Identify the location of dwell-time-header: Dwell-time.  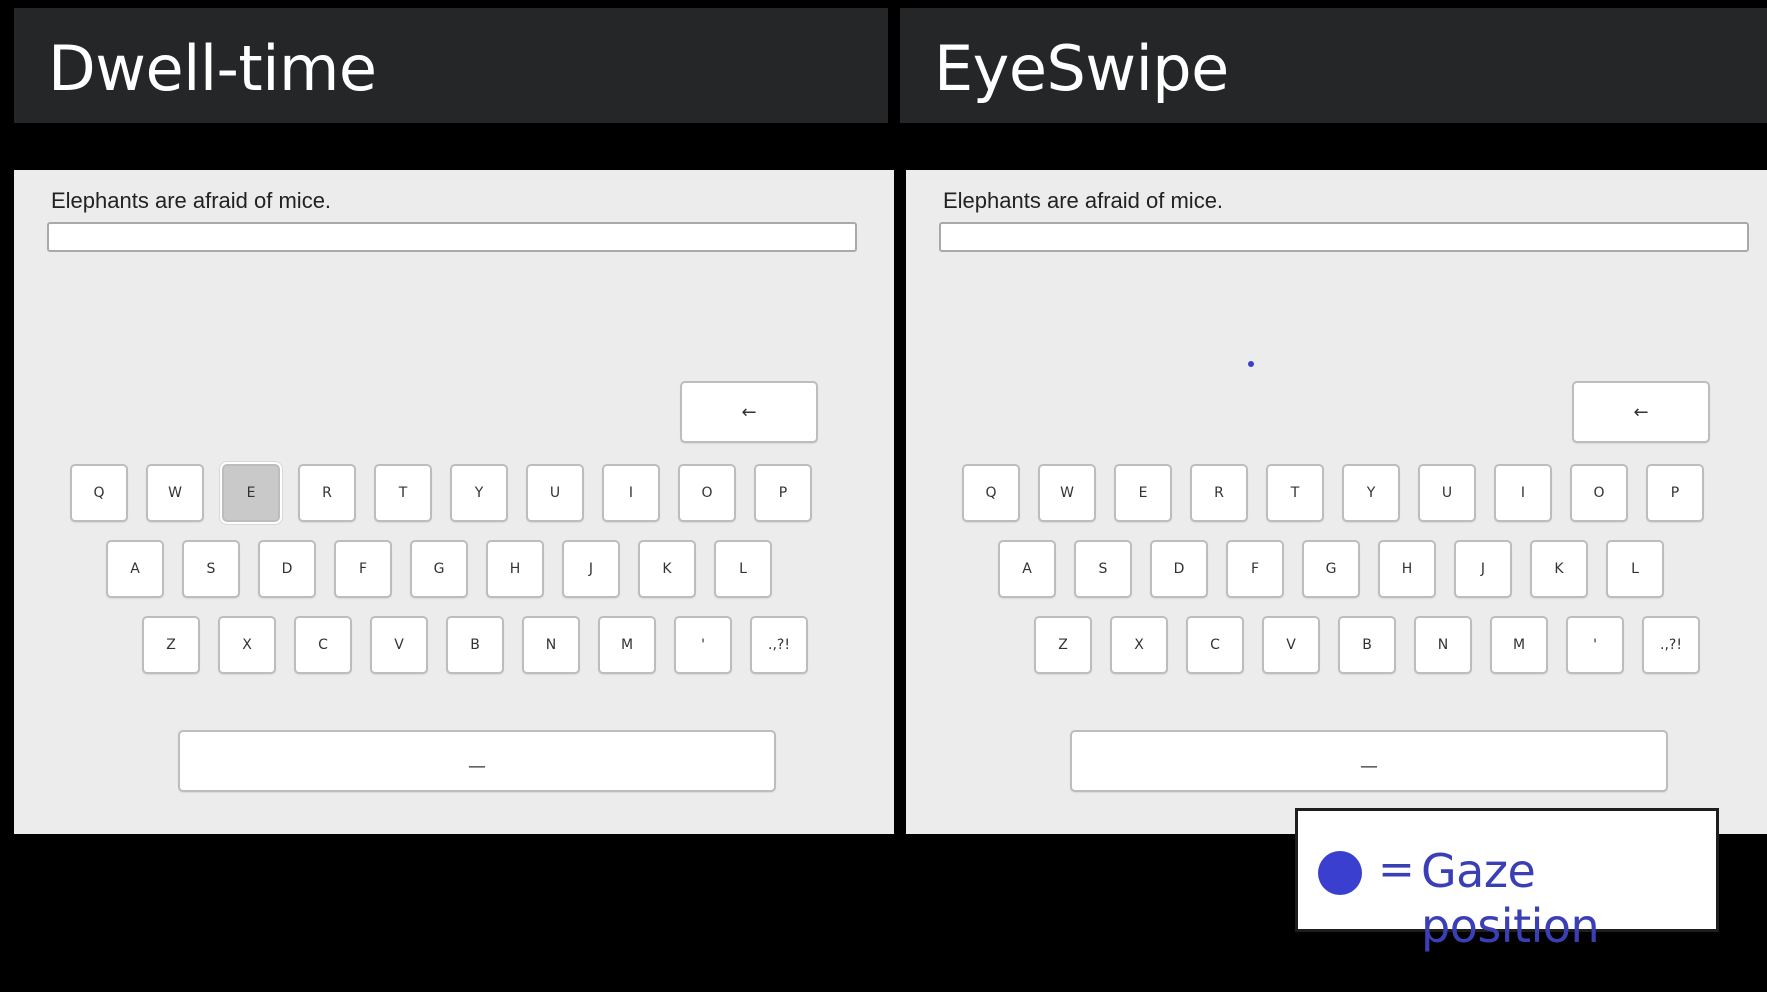
(451, 65).